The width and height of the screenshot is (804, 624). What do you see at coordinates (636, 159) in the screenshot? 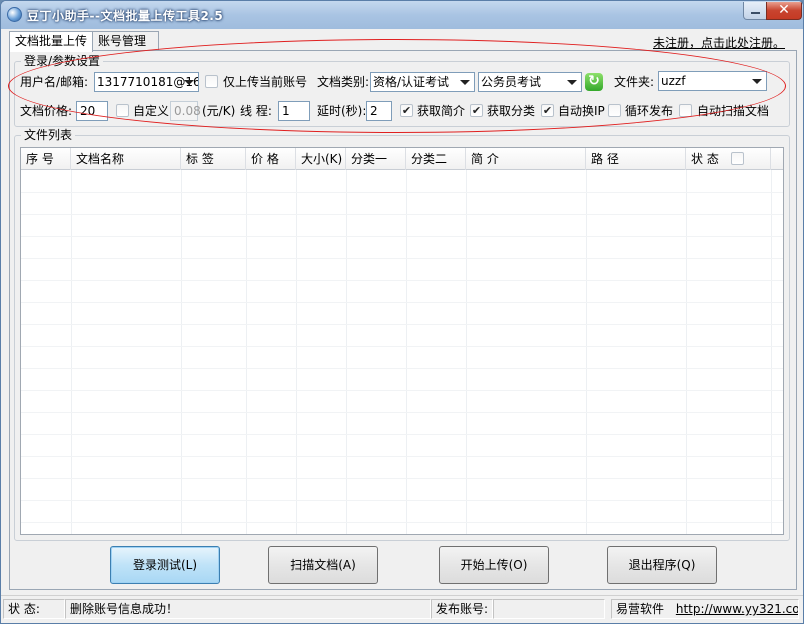
I see `column-header-path: 路 径` at bounding box center [636, 159].